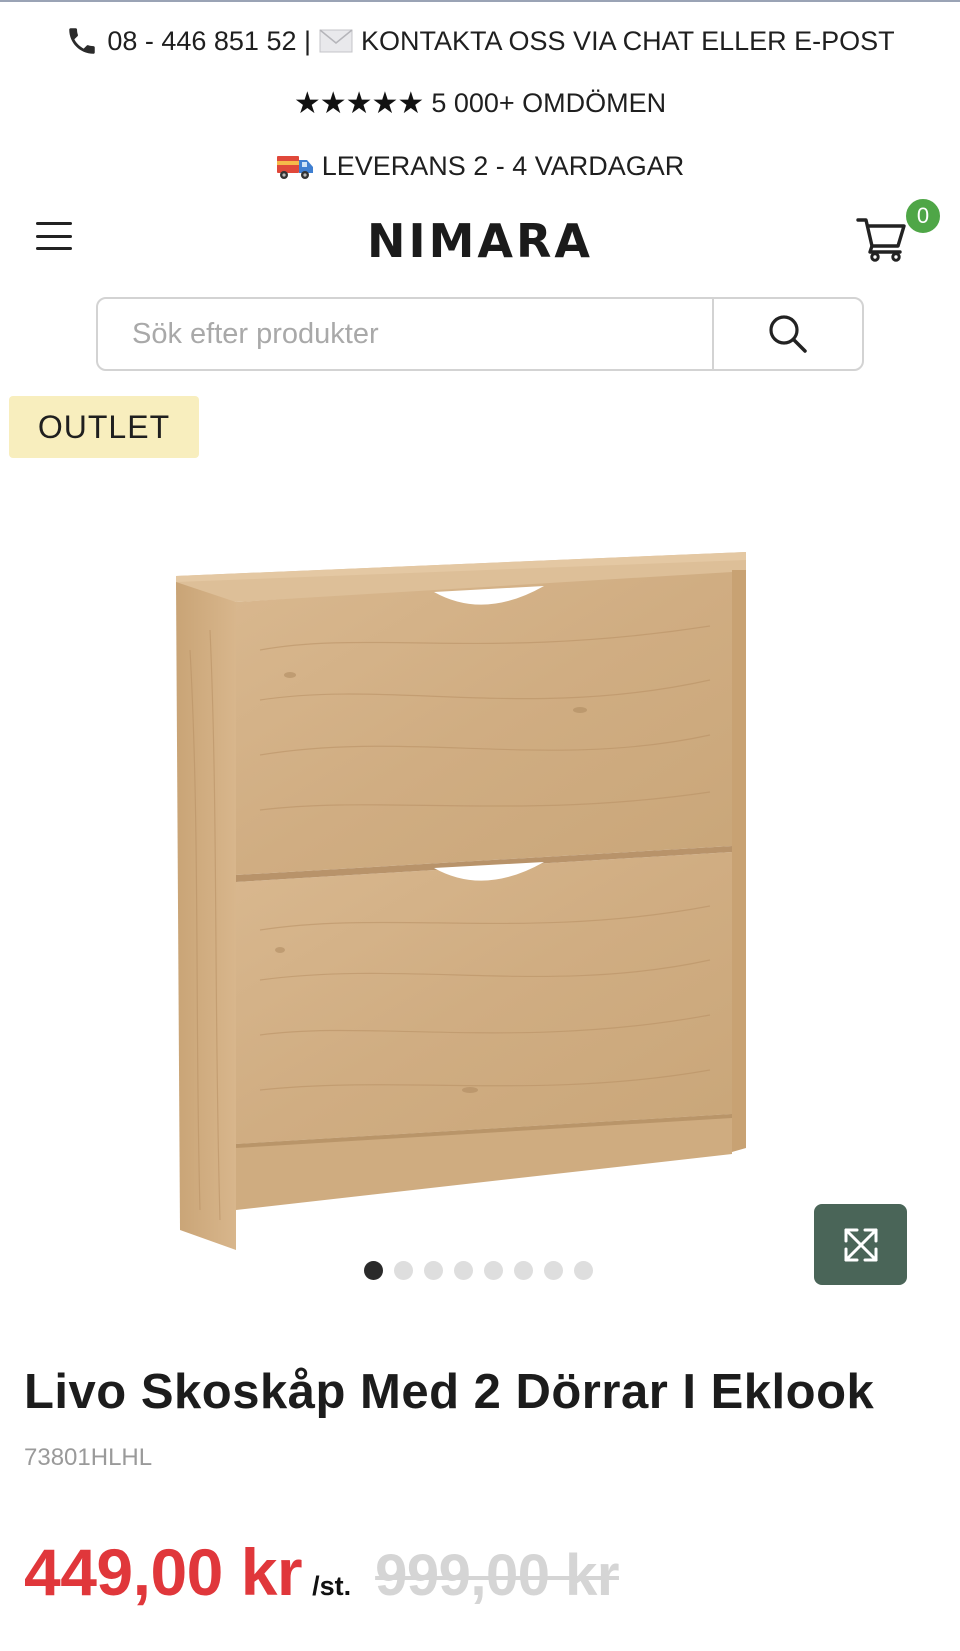  I want to click on site-header: NIMARA, so click(480, 240).